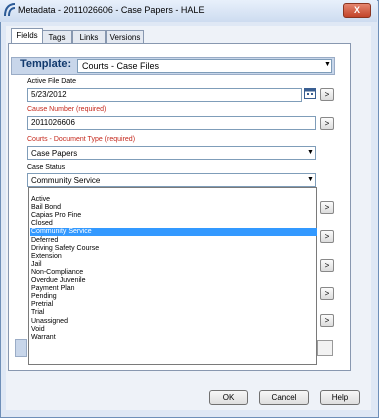 This screenshot has height=418, width=379. I want to click on case-status-option: Closed, so click(173, 224).